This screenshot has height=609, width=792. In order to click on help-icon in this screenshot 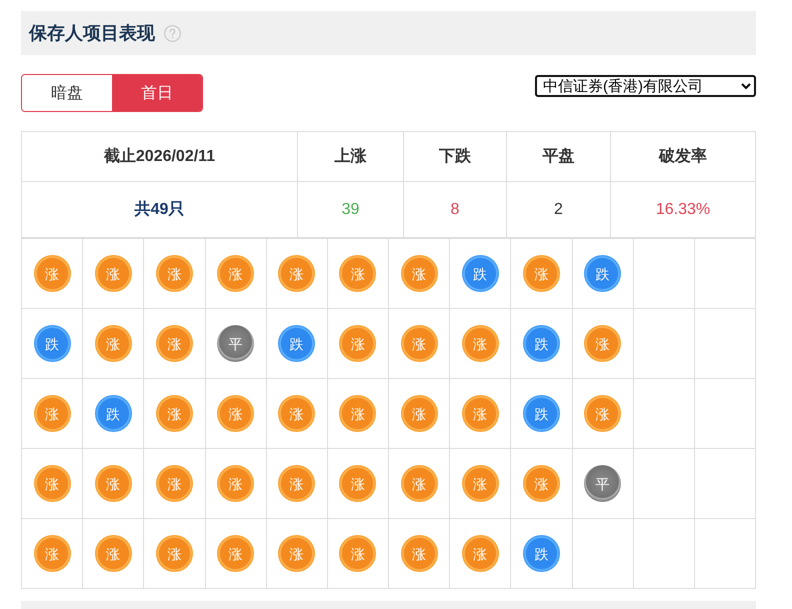, I will do `click(172, 33)`.